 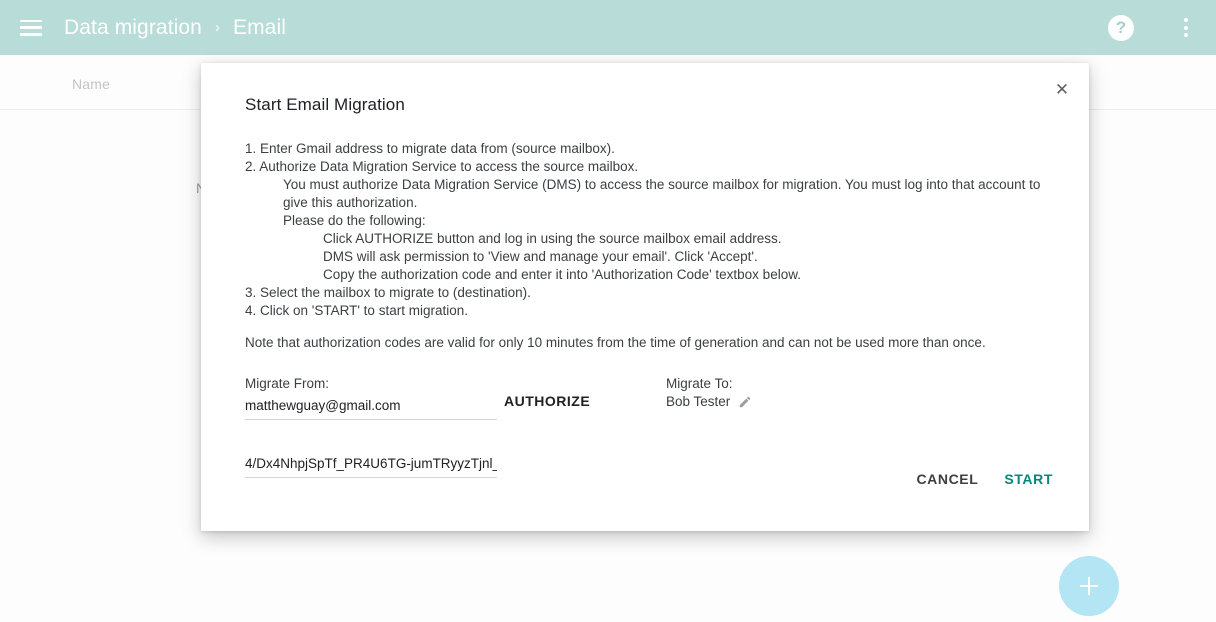 I want to click on pencil-icon, so click(x=745, y=402).